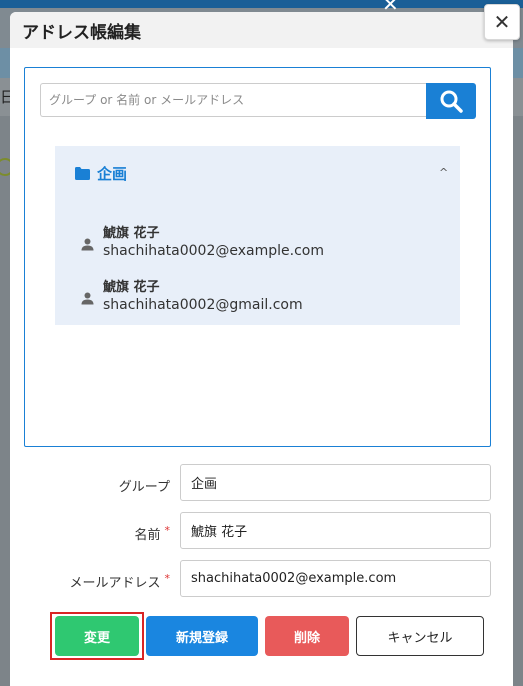 The image size is (523, 686). I want to click on name-field-value: 鯱旗 花子, so click(219, 532).